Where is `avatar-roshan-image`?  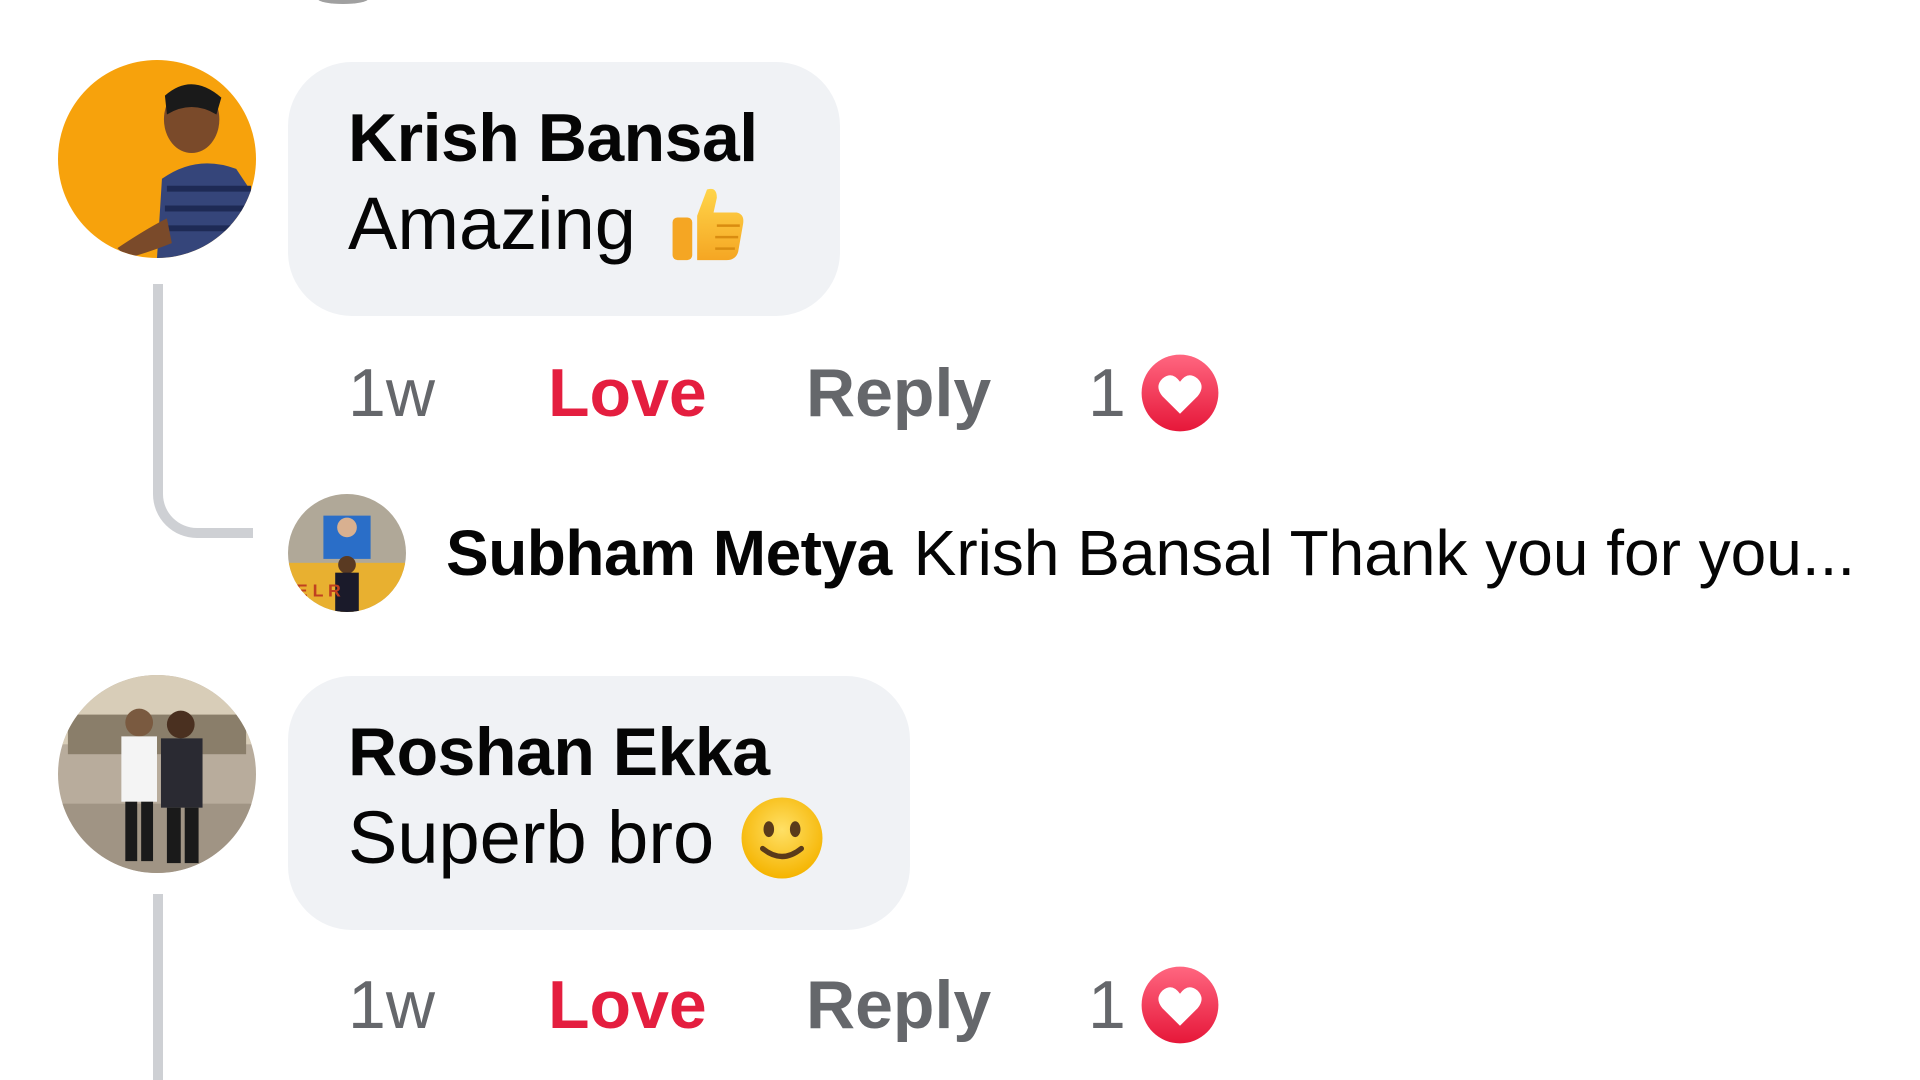 avatar-roshan-image is located at coordinates (157, 774).